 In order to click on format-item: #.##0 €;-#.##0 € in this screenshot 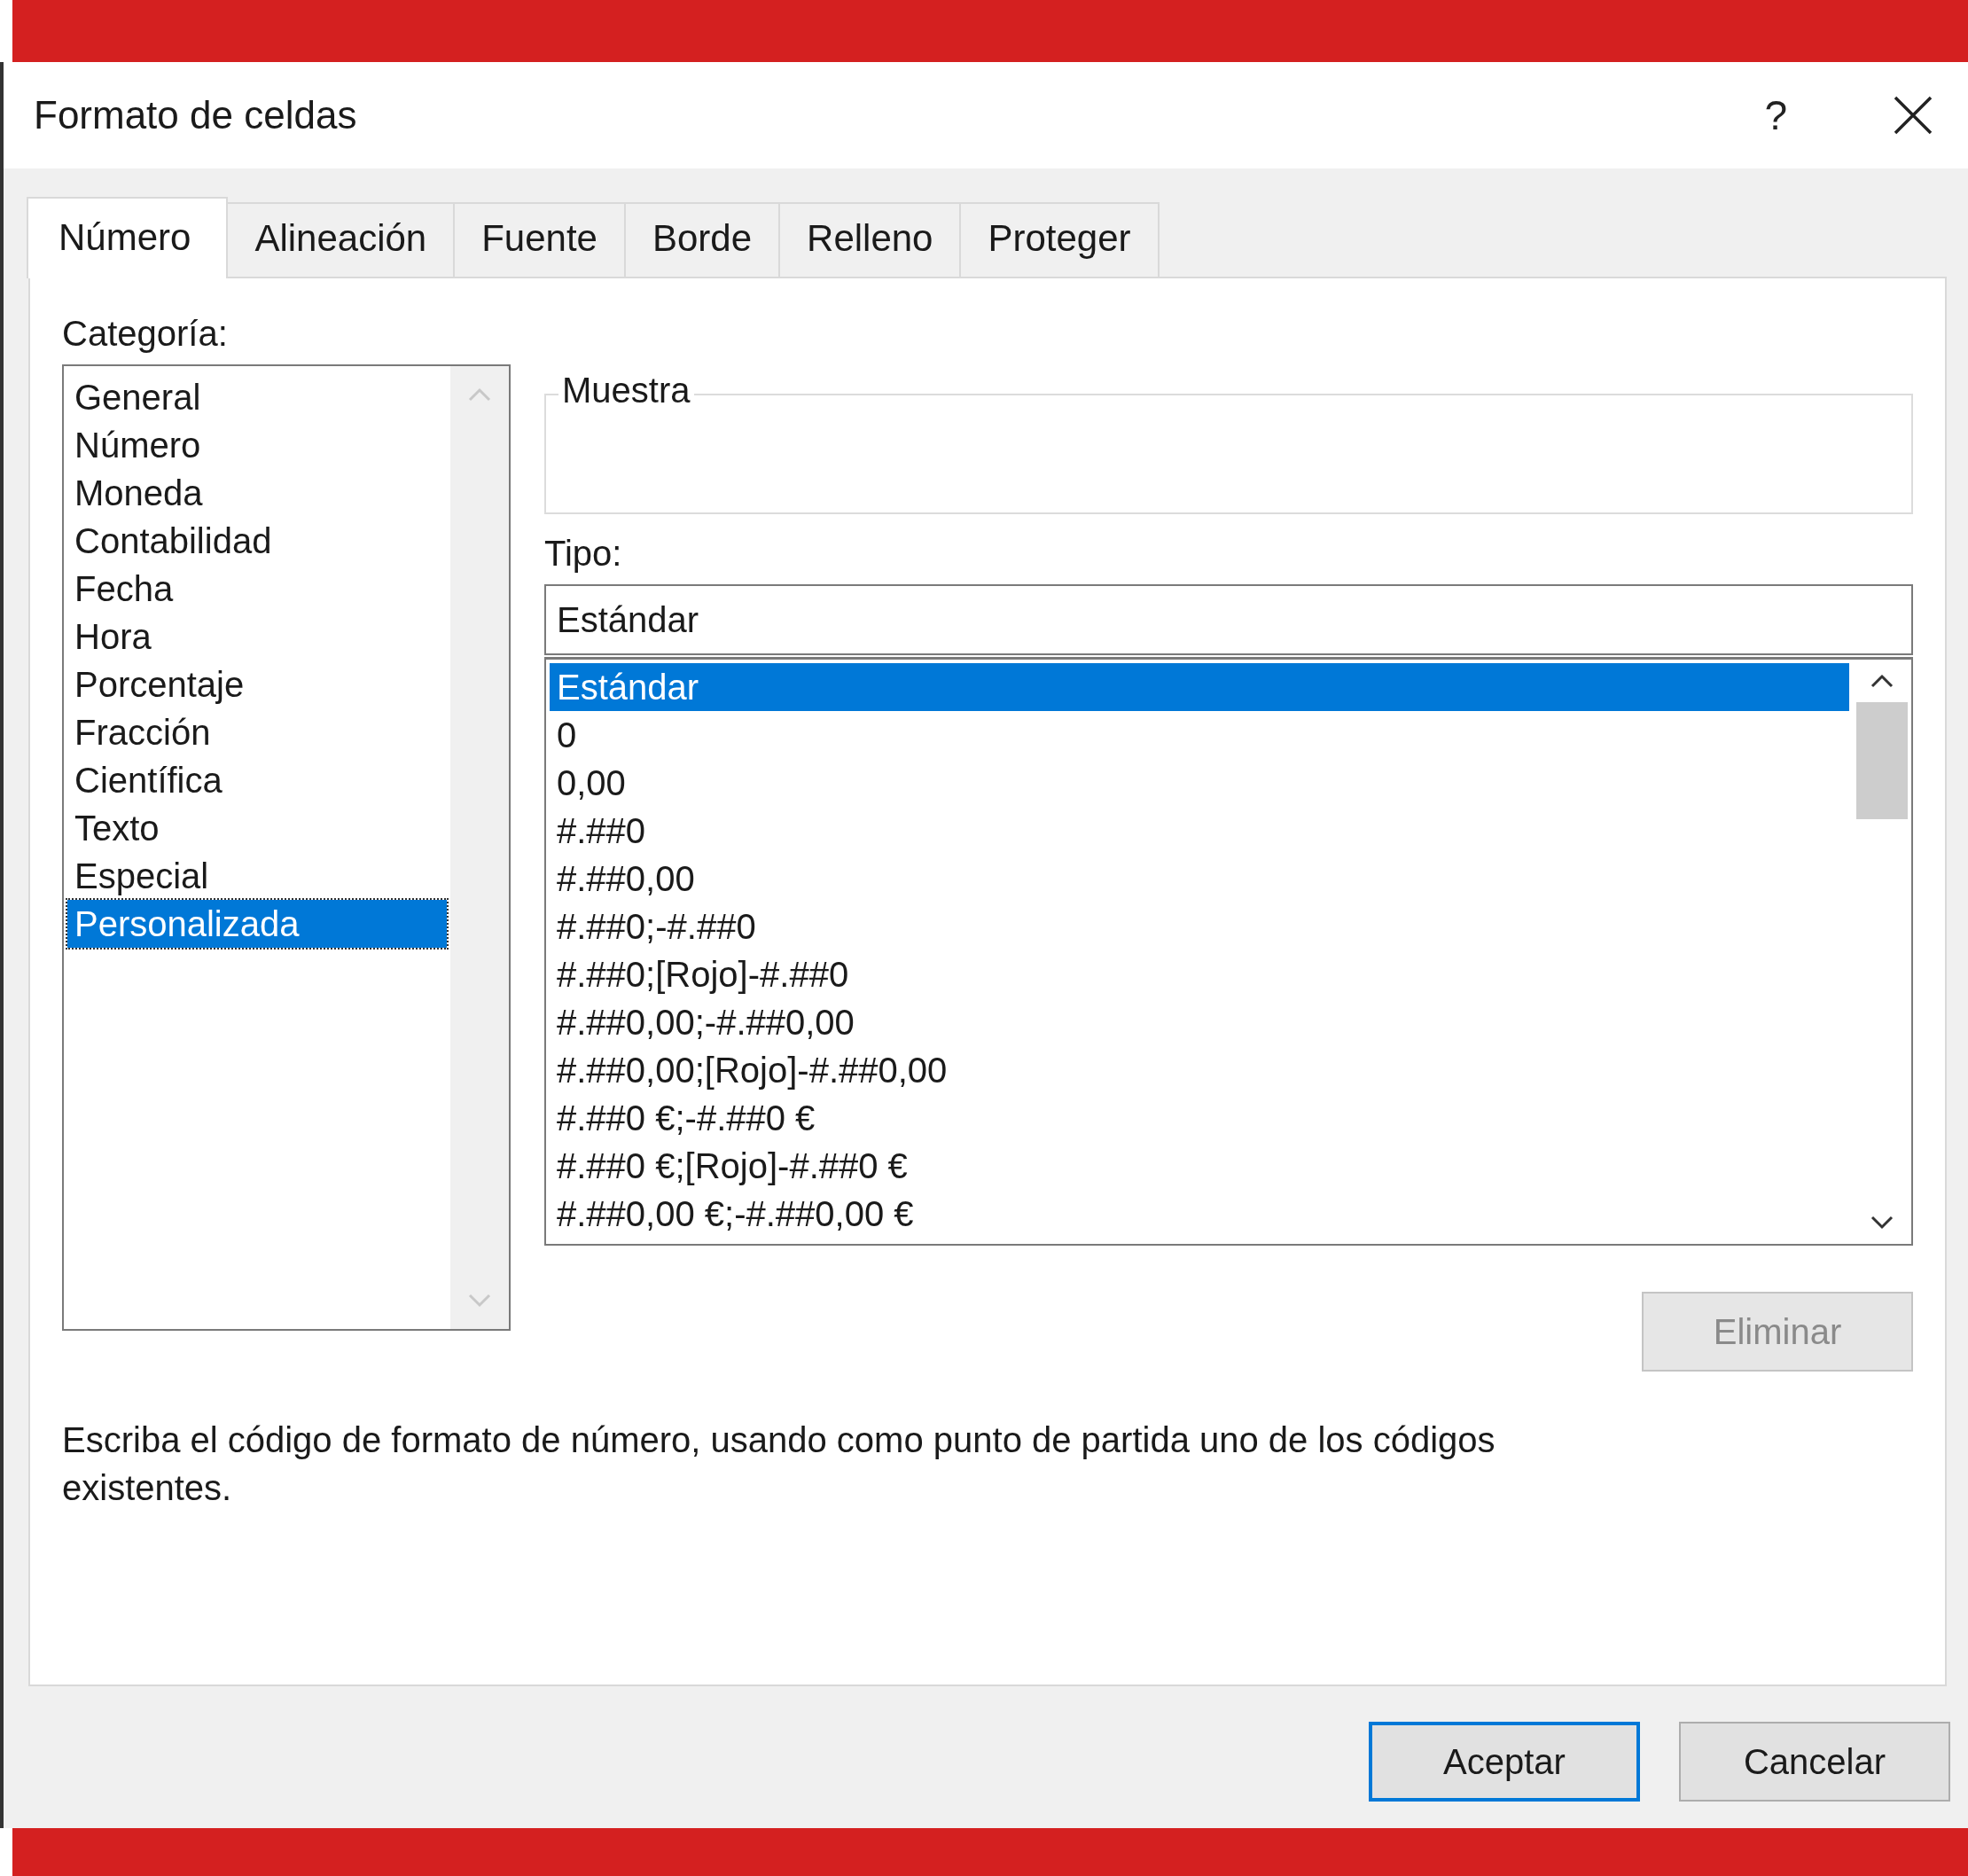, I will do `click(1199, 1118)`.